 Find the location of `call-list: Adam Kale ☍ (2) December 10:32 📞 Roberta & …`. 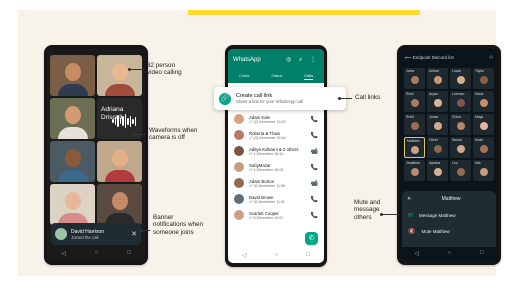

call-list: Adam Kale ☍ (2) December 10:32 📞 Roberta & … is located at coordinates (276, 167).